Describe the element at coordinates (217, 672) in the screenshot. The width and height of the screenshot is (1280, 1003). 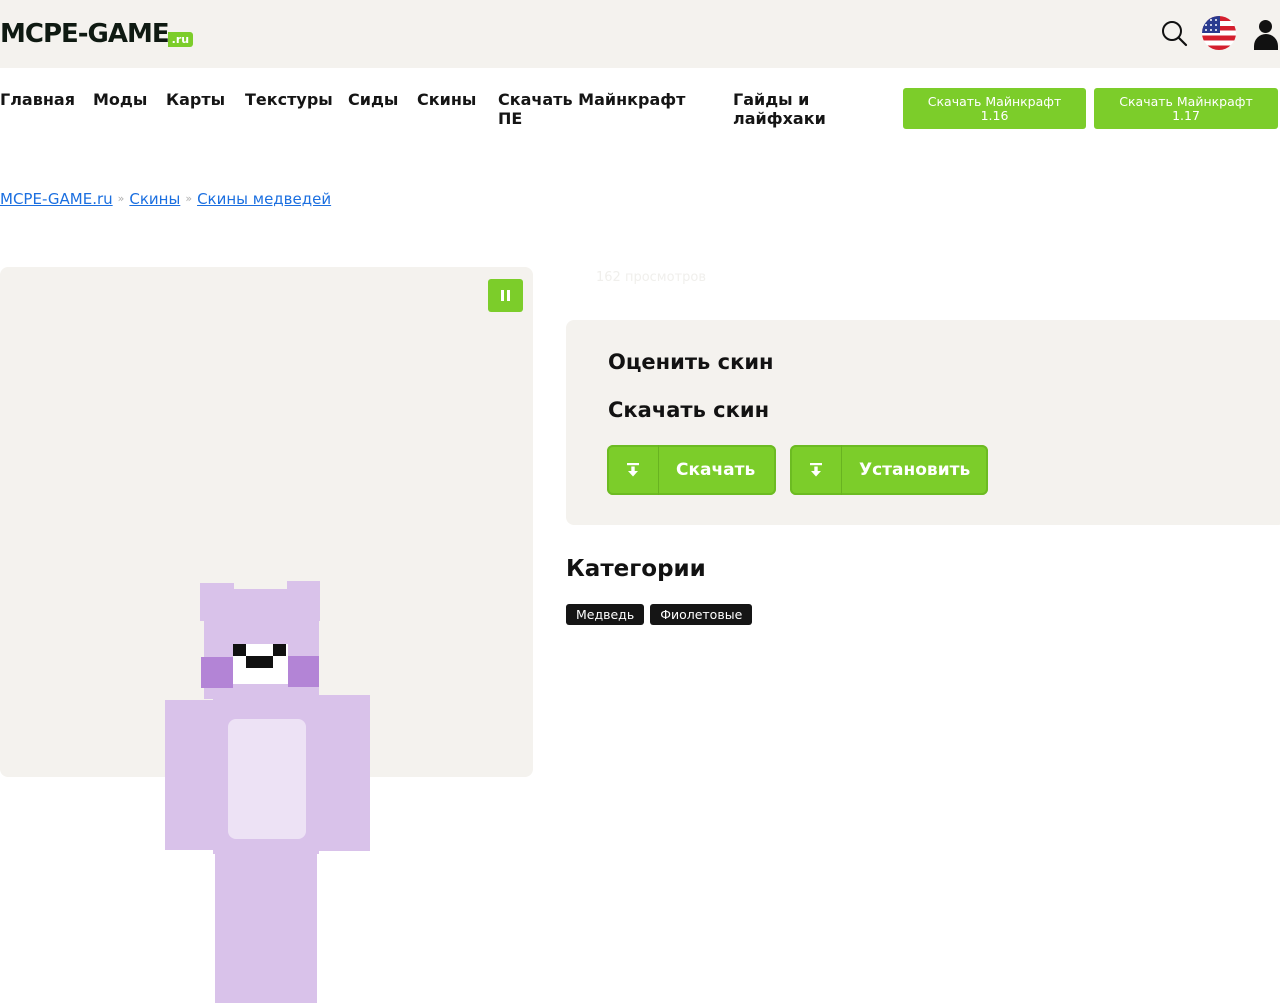
I see `skin-left-cheek` at that location.